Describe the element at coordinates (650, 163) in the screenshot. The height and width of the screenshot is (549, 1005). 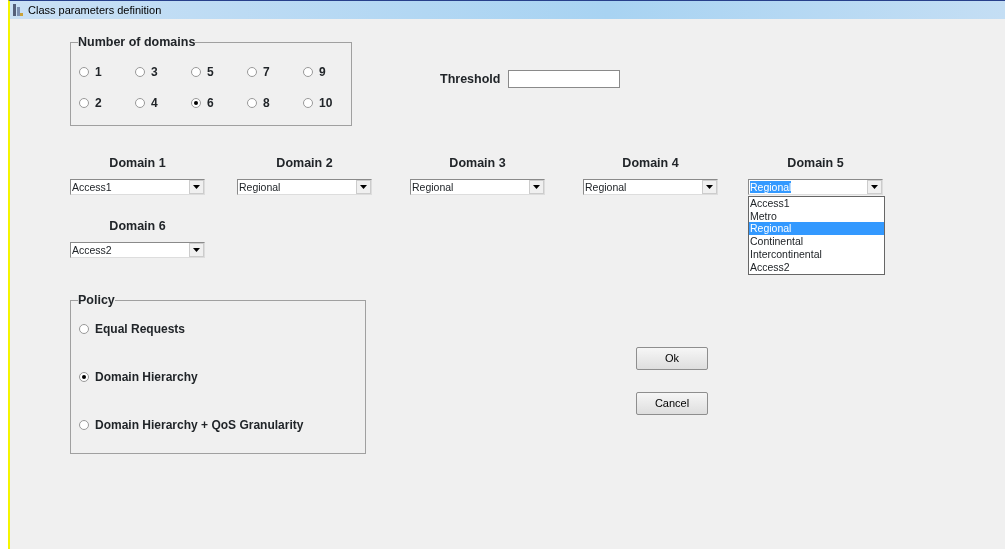
I see `domain-label: Domain 4` at that location.